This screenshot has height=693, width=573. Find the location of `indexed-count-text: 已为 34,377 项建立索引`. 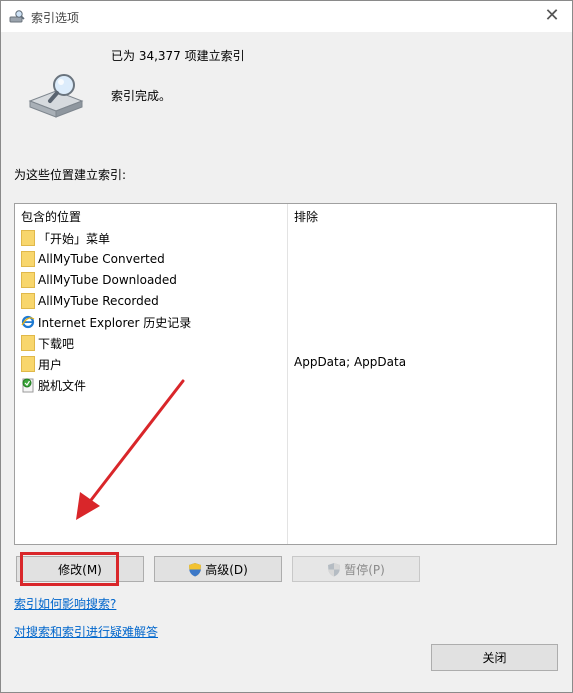

indexed-count-text: 已为 34,377 项建立索引 is located at coordinates (178, 56).